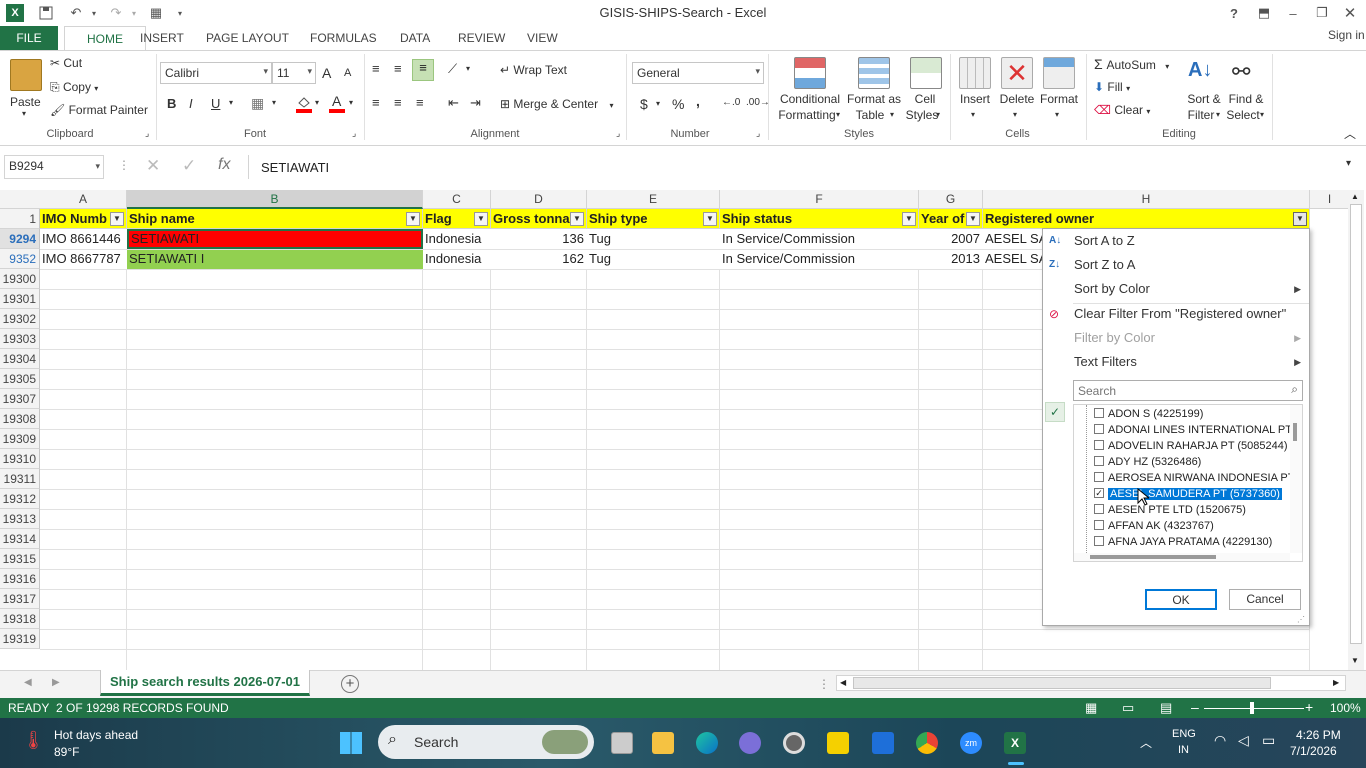 This screenshot has width=1366, height=768. I want to click on chrome-browser-icon, so click(927, 743).